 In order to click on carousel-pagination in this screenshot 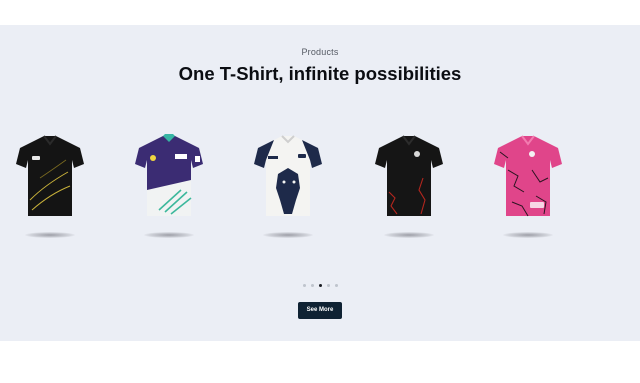, I will do `click(320, 286)`.